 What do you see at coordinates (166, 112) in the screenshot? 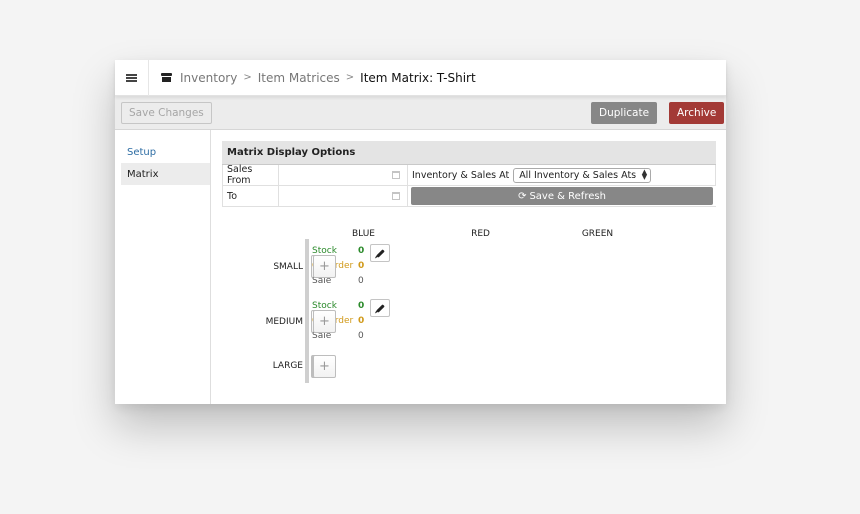
I see `save-changes-button: Save Changes` at bounding box center [166, 112].